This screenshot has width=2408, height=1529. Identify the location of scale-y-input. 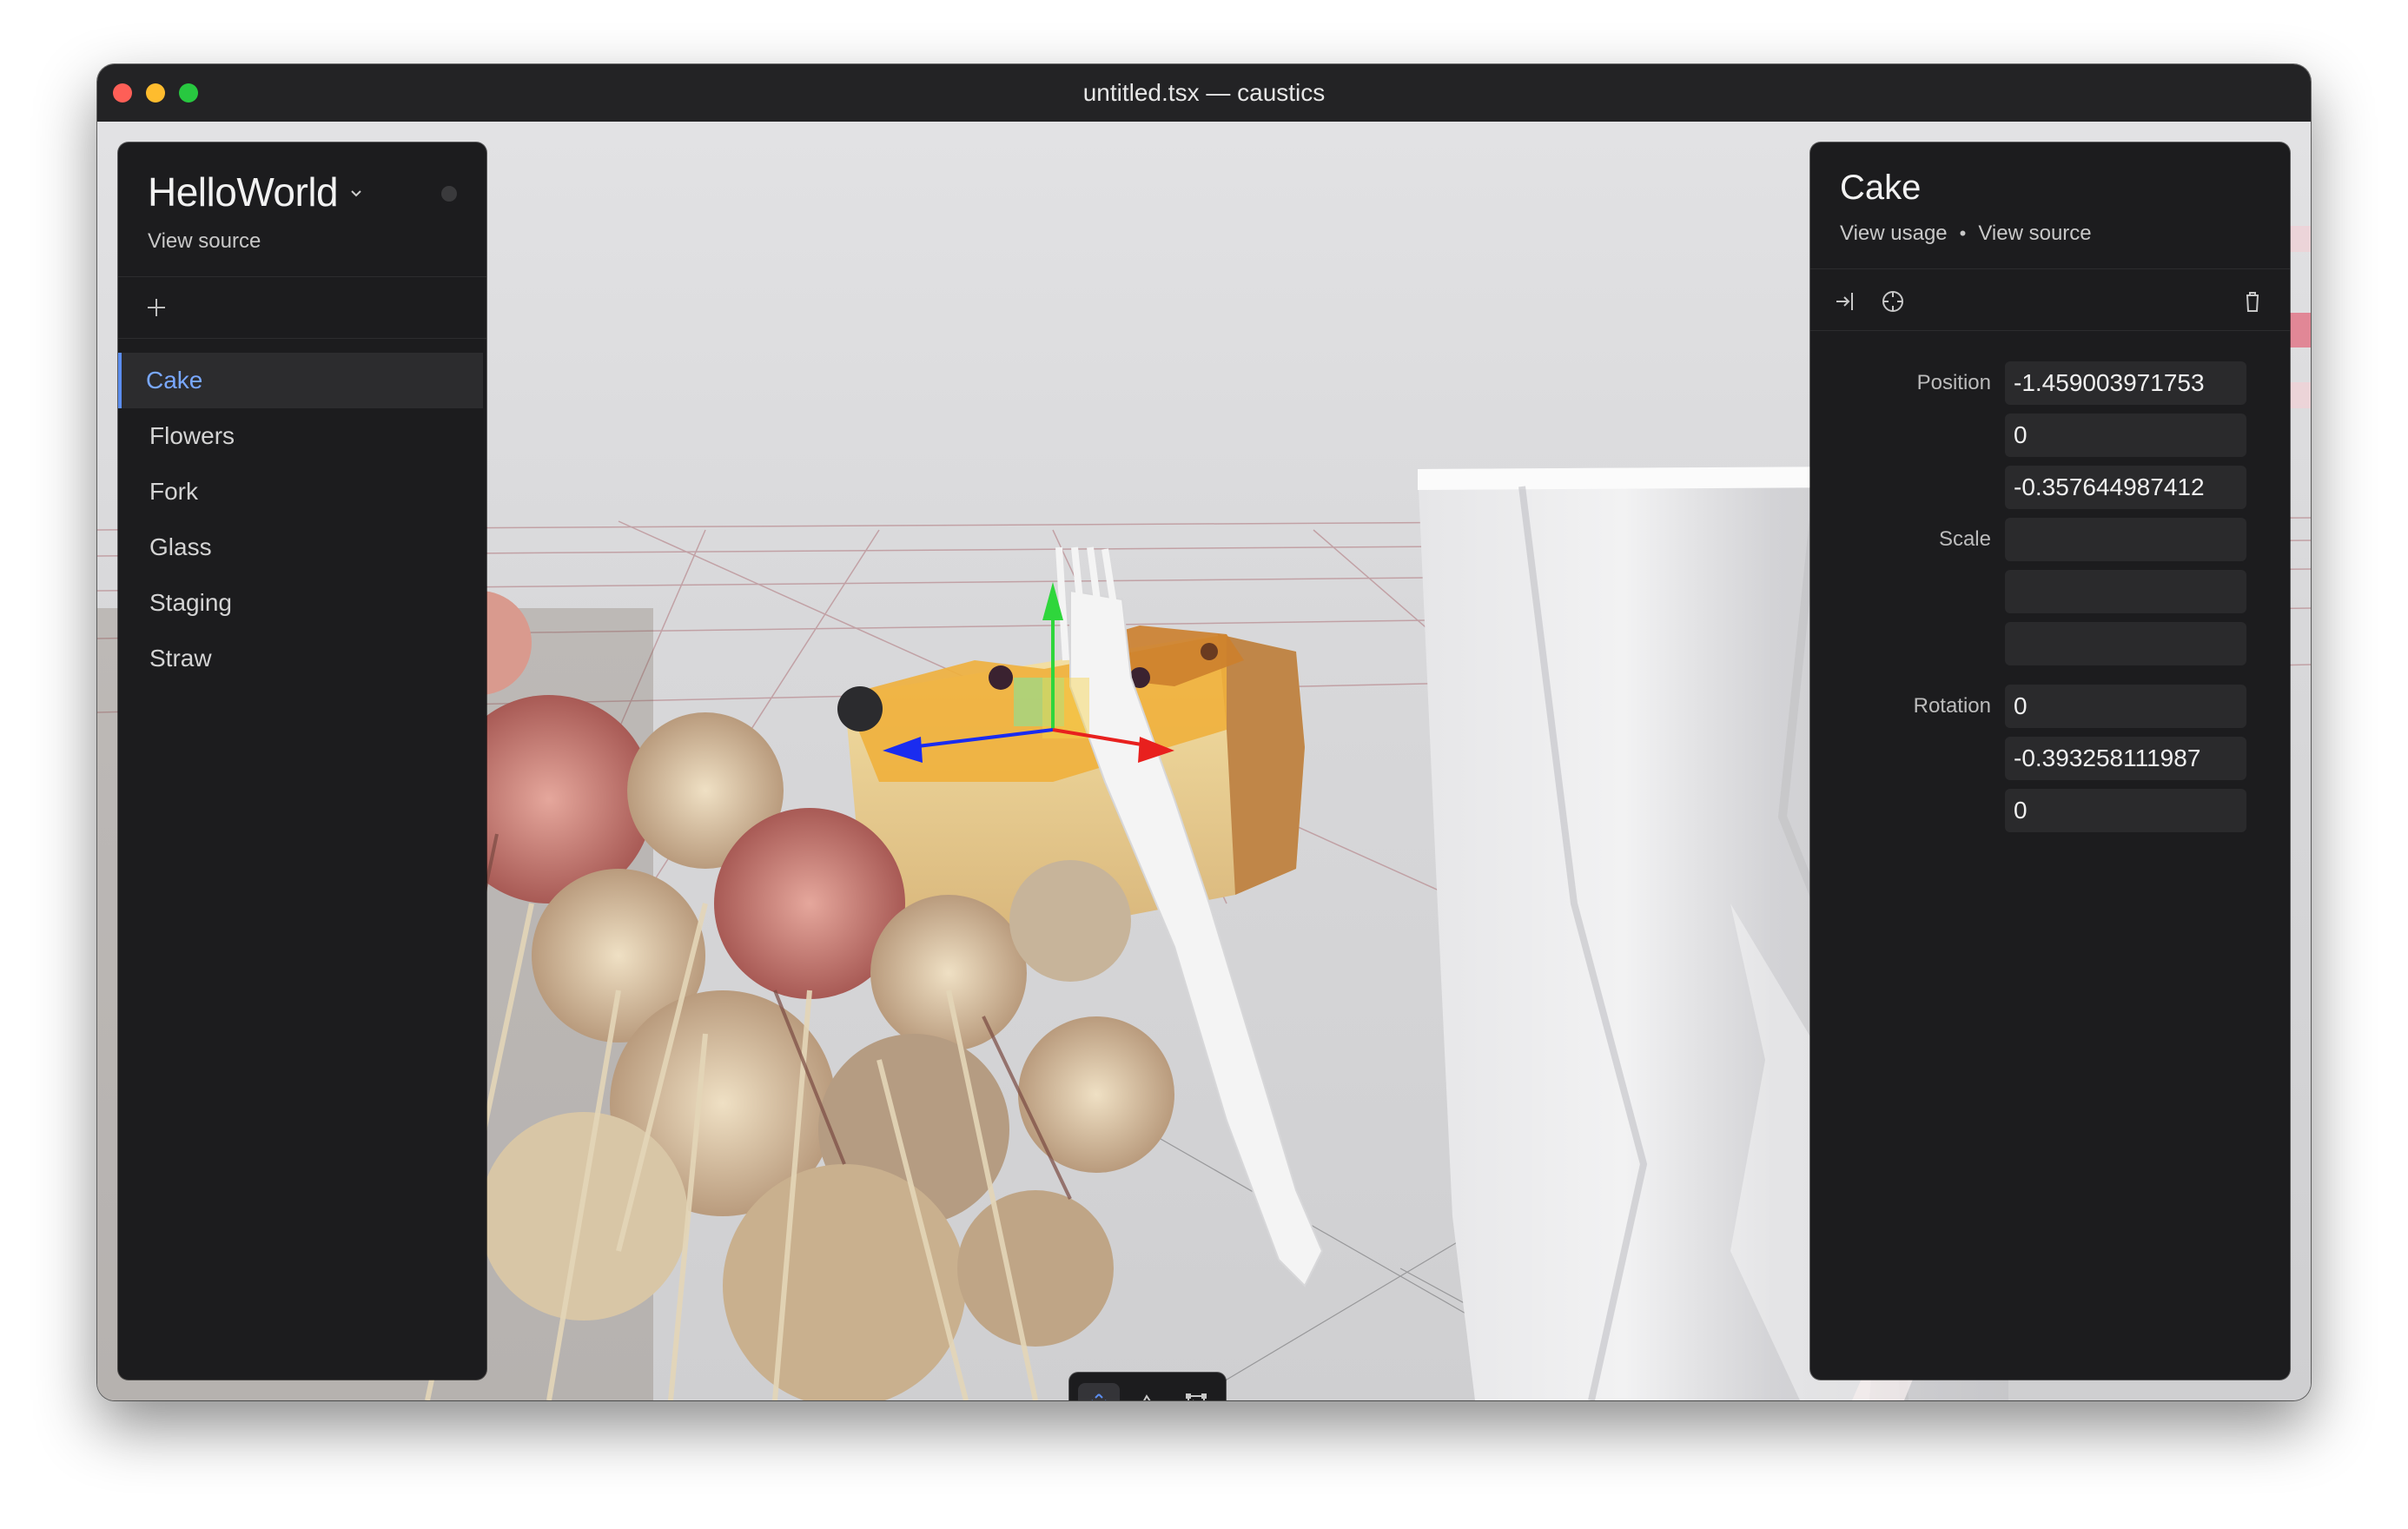
(2125, 591).